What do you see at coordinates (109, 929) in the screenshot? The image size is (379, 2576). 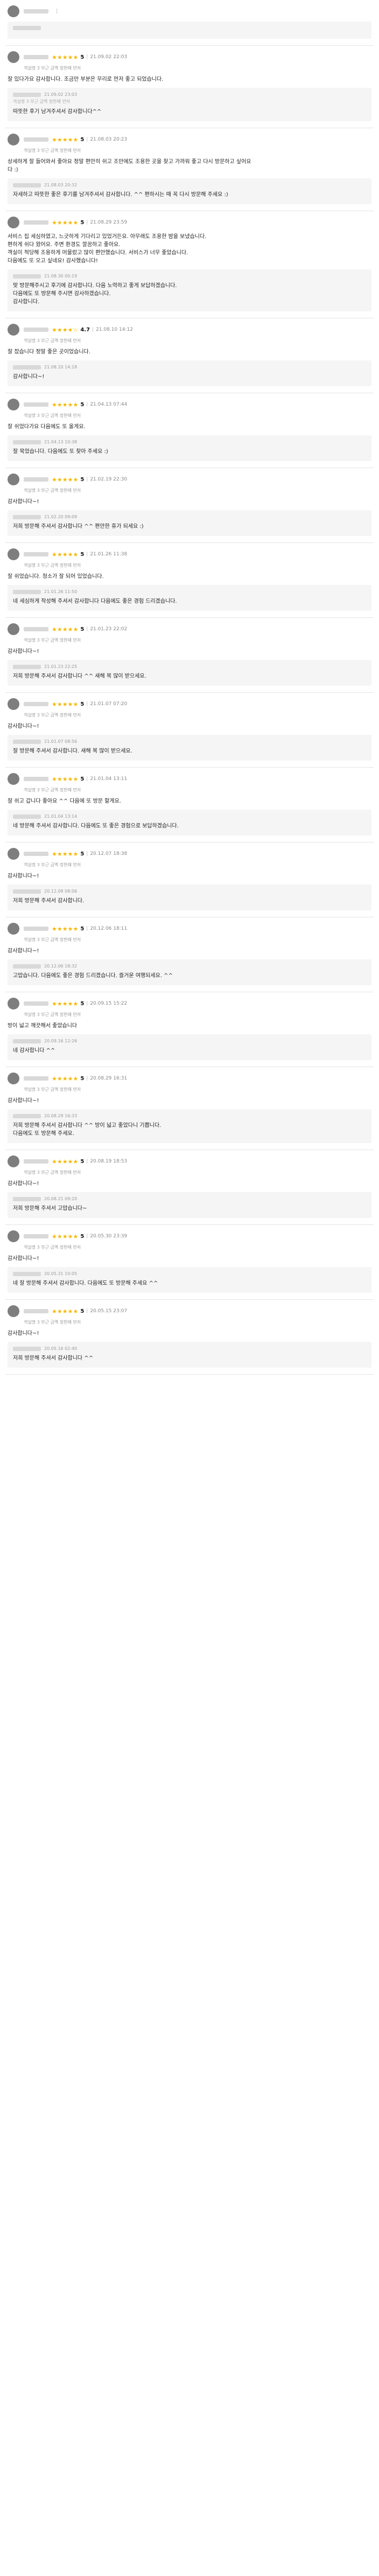 I see `review-date: 20.12.06 18:11` at bounding box center [109, 929].